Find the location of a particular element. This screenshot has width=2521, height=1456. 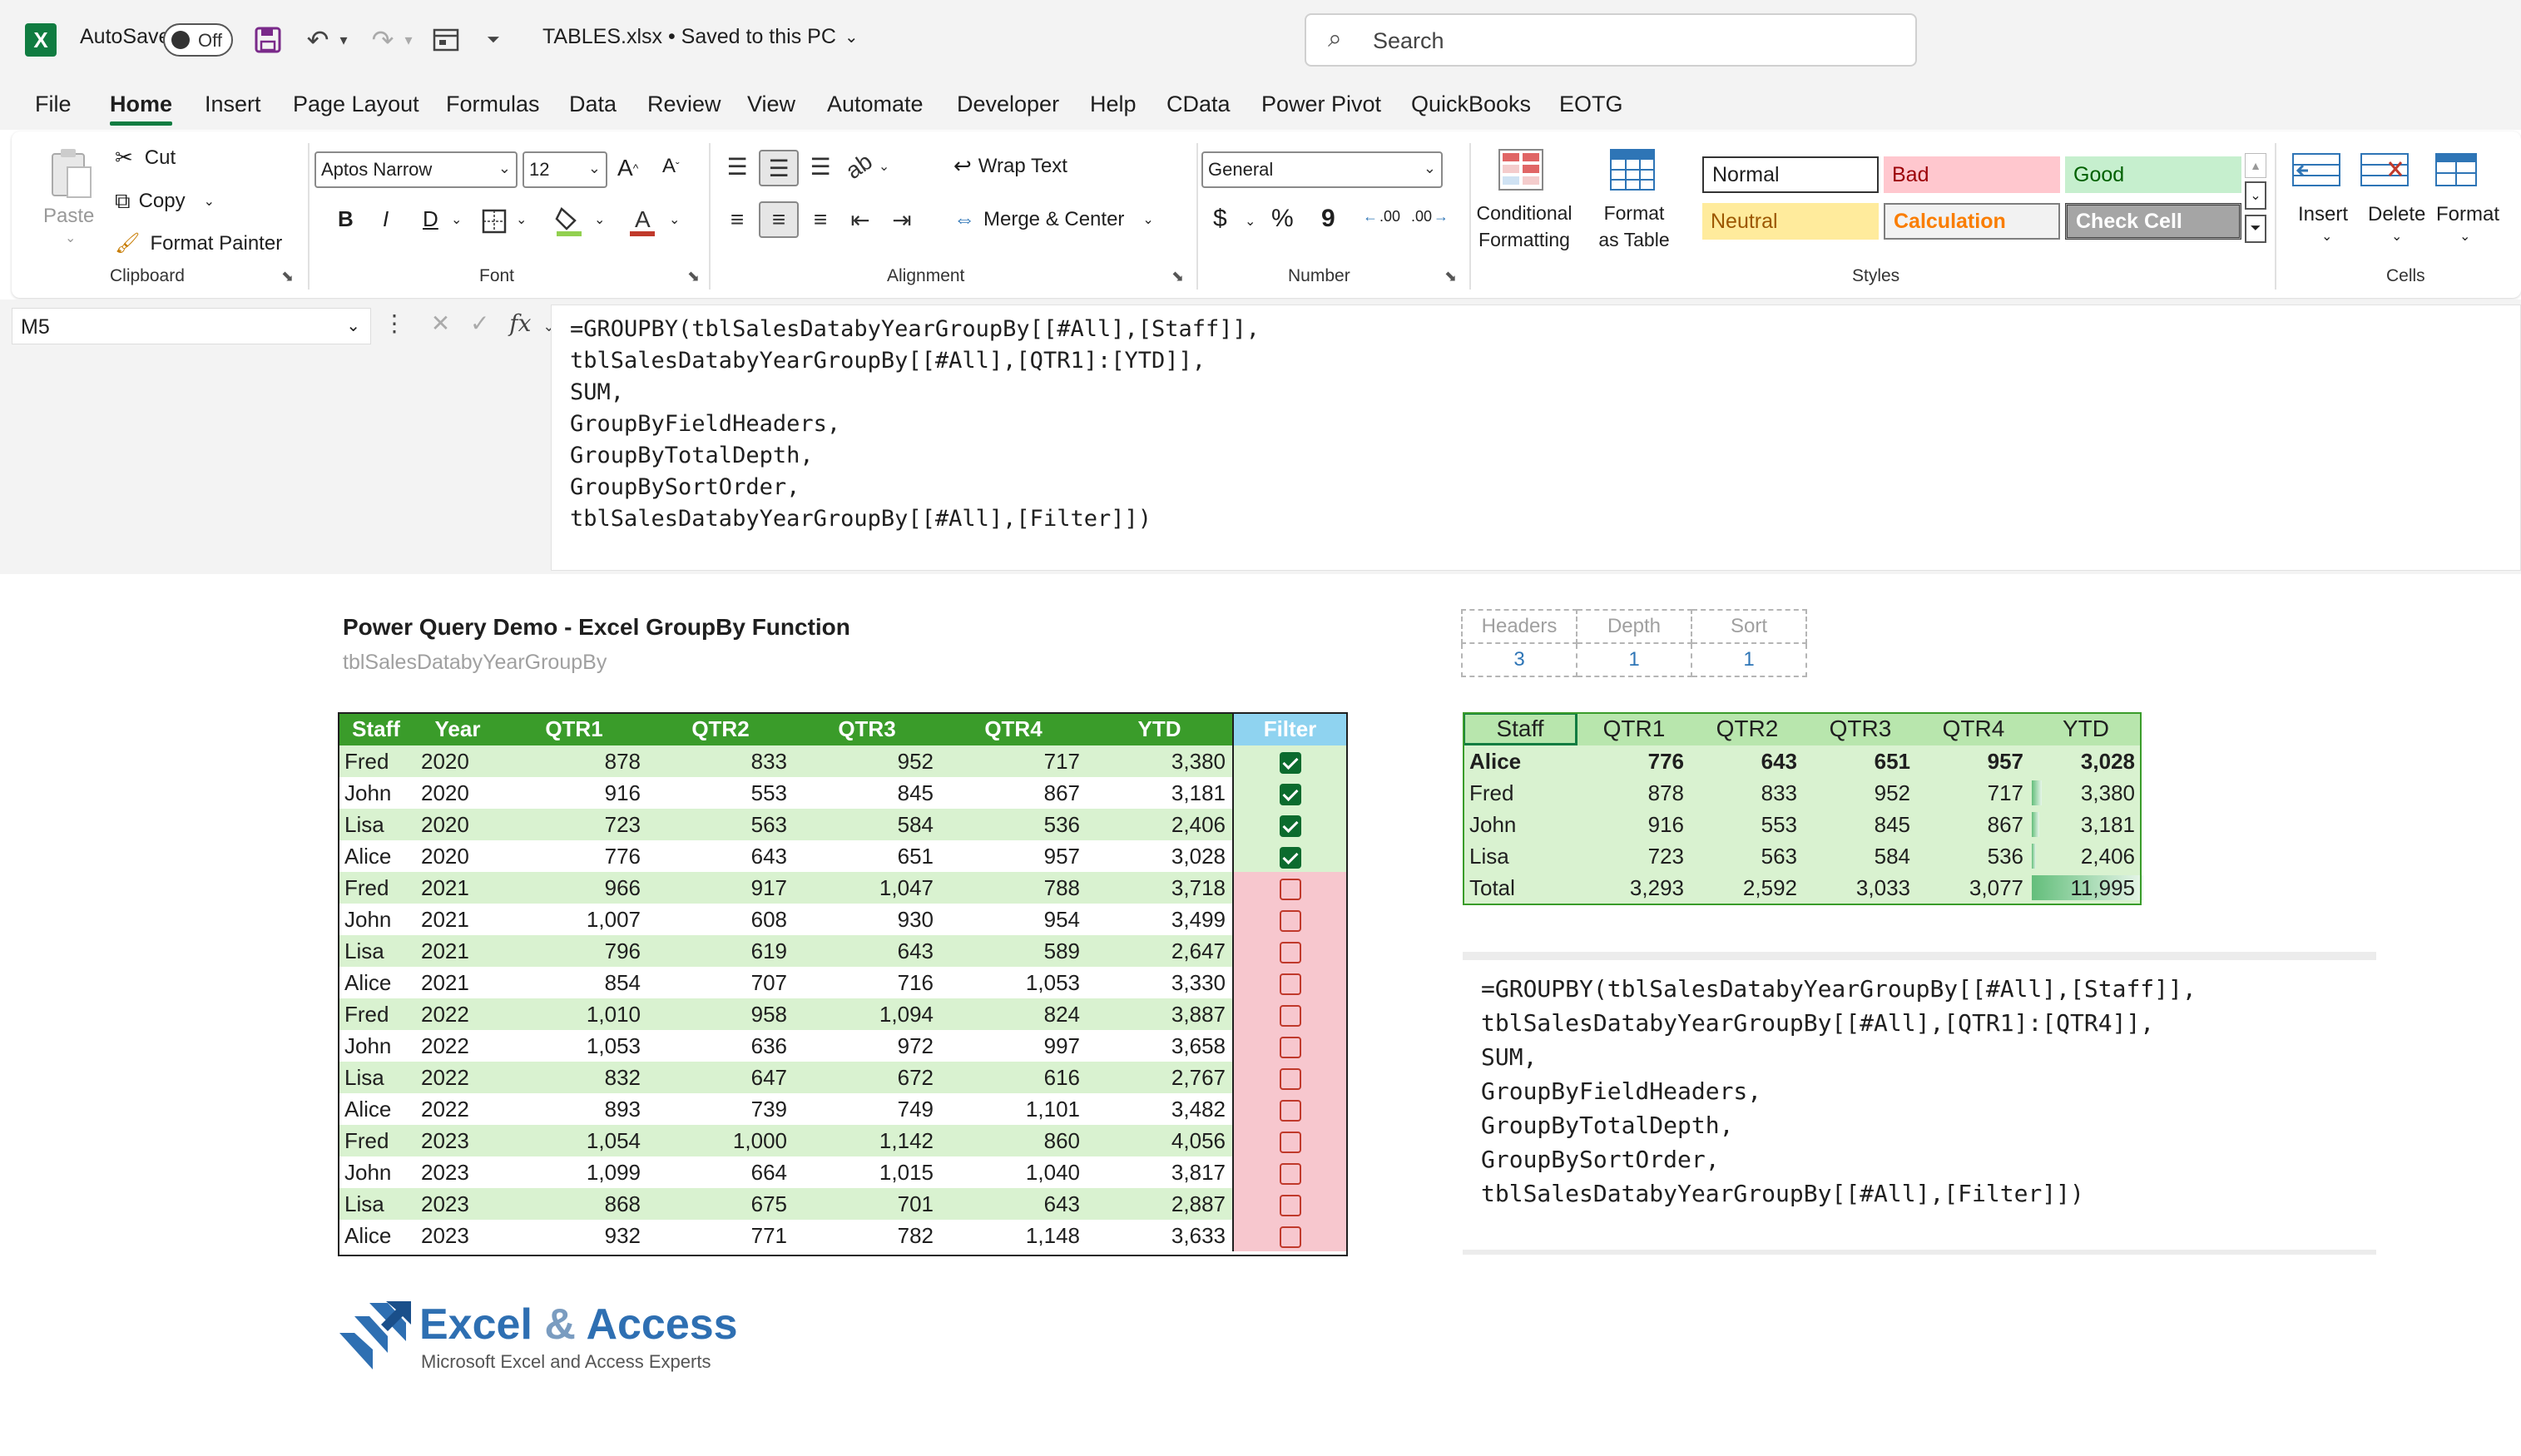

borders-dropdown-icon: ⌄ is located at coordinates (521, 219).